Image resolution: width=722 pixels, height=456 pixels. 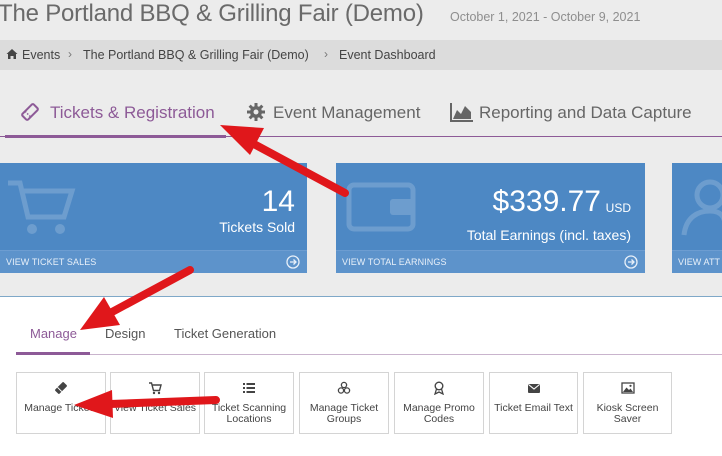 What do you see at coordinates (344, 413) in the screenshot?
I see `tile-label: Manage Ticket Groups` at bounding box center [344, 413].